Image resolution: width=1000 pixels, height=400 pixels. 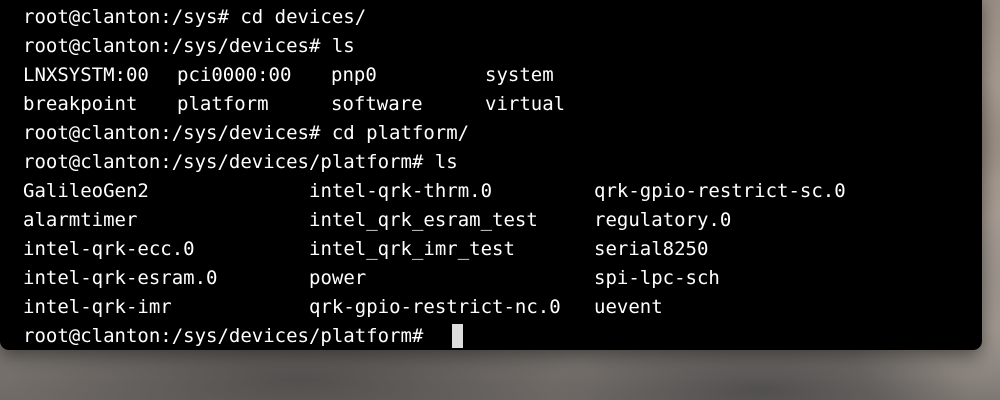 What do you see at coordinates (223, 104) in the screenshot?
I see `ls-entry: platform` at bounding box center [223, 104].